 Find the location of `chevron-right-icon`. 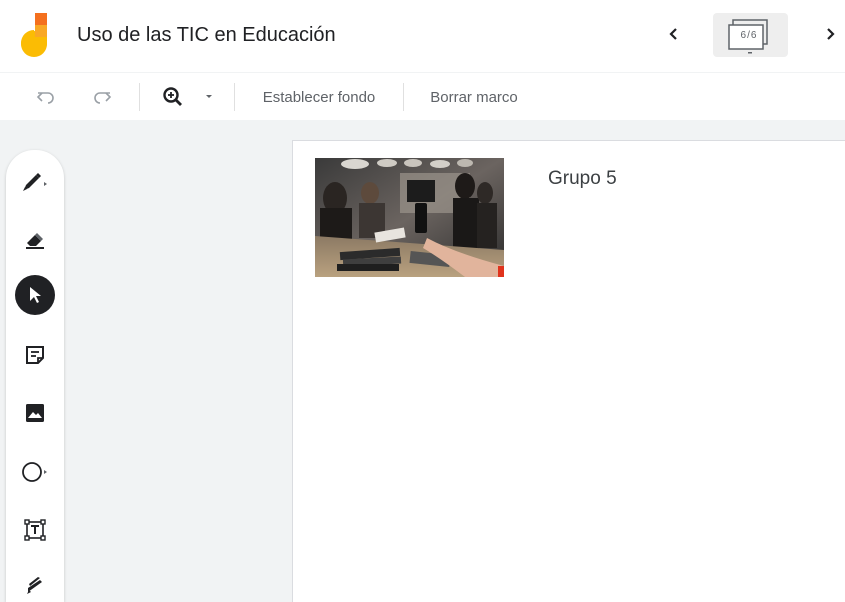

chevron-right-icon is located at coordinates (831, 34).